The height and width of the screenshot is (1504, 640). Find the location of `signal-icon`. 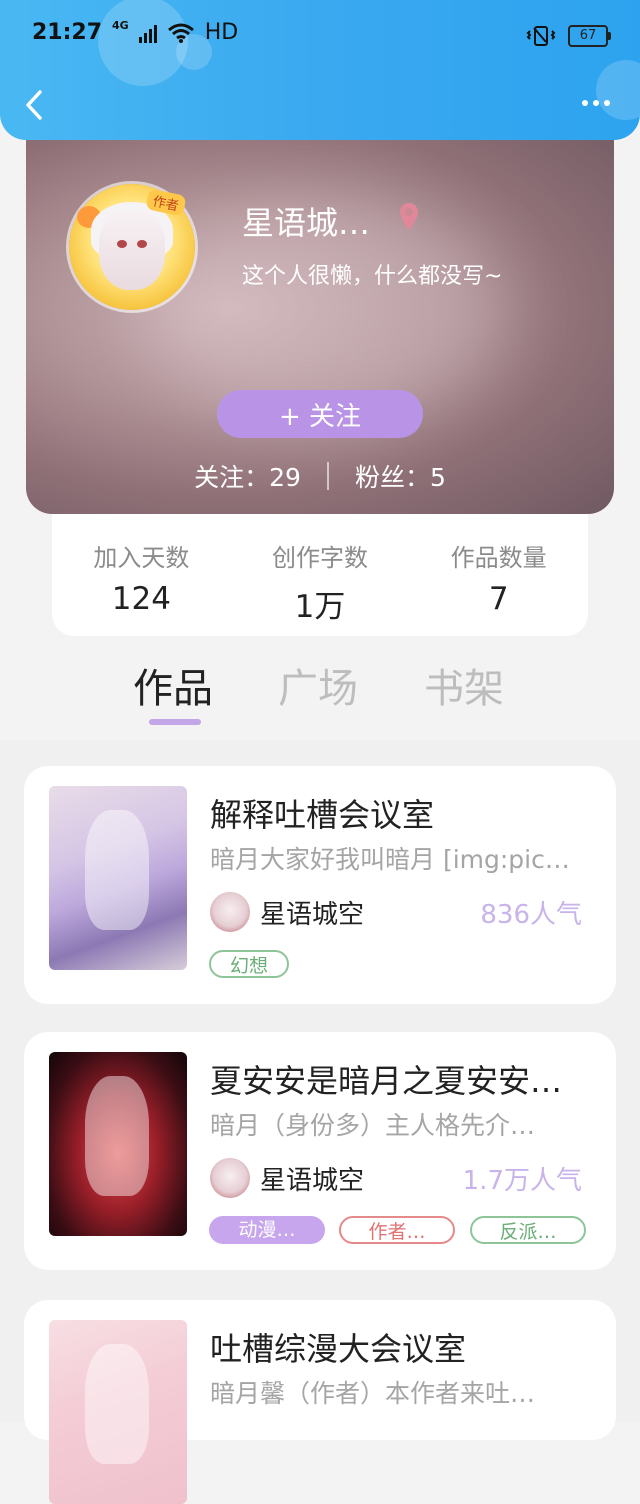

signal-icon is located at coordinates (147, 33).